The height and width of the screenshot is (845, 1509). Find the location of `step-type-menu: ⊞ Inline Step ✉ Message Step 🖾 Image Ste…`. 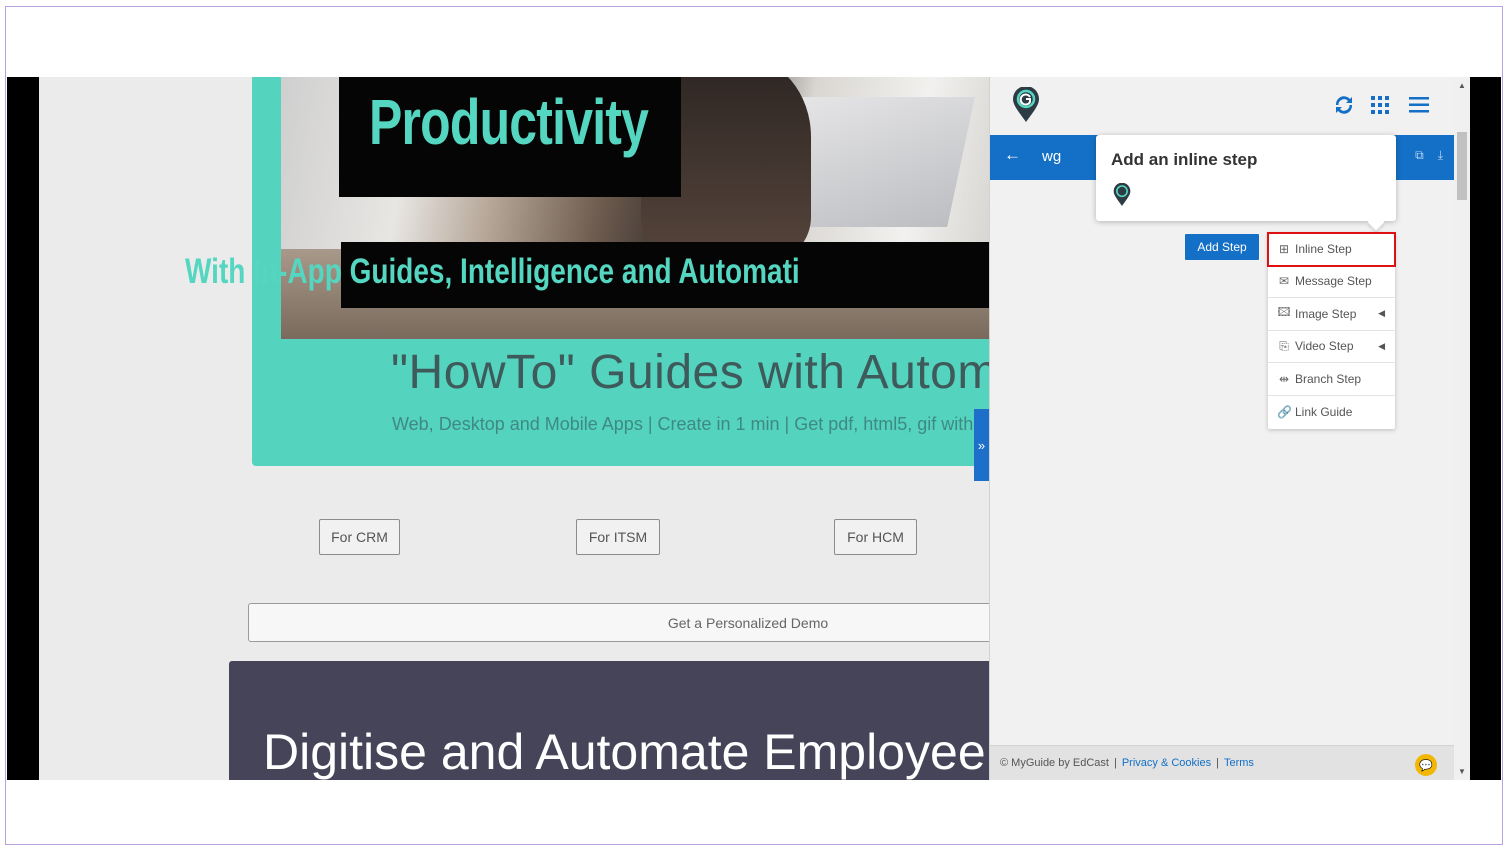

step-type-menu: ⊞ Inline Step ✉ Message Step 🖾 Image Ste… is located at coordinates (1331, 330).